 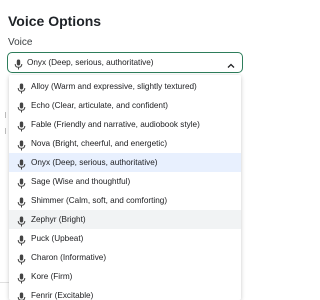 I want to click on voice-option-label: Kore (Firm), so click(x=52, y=276).